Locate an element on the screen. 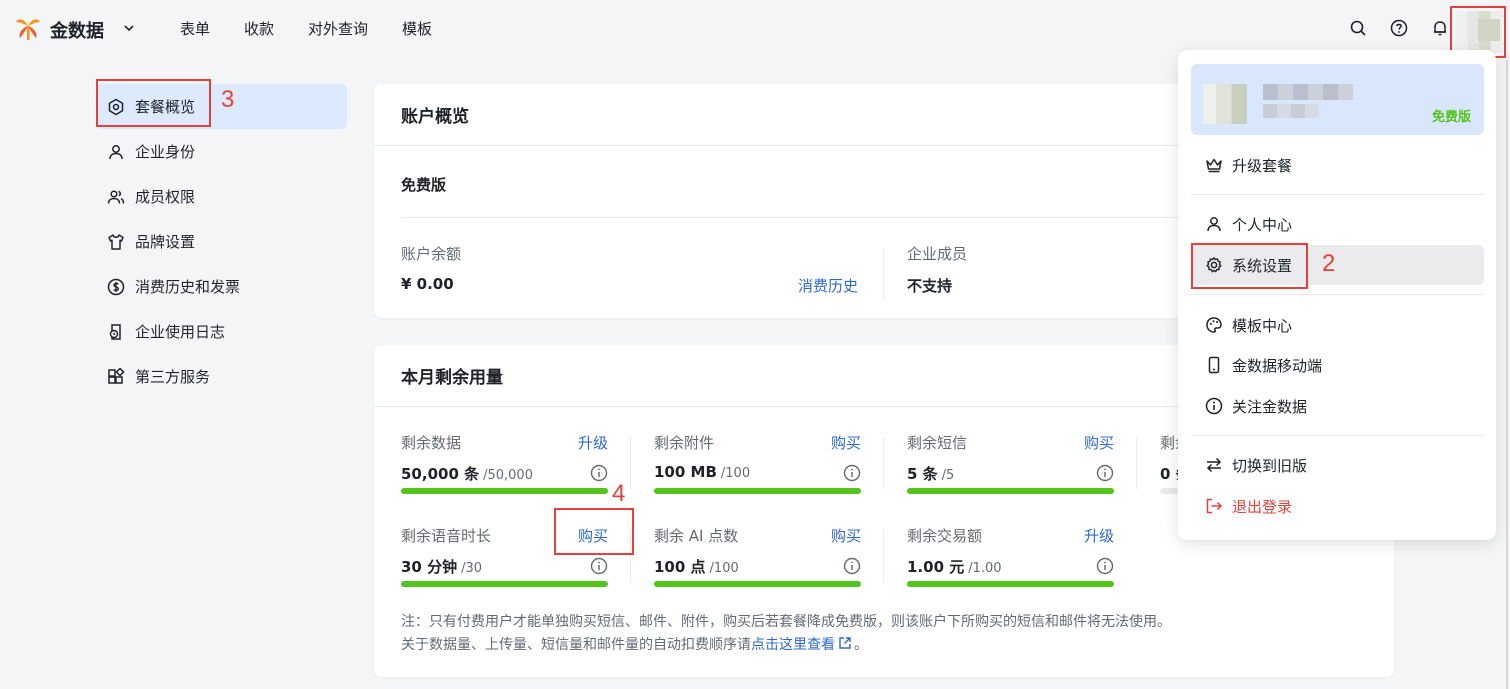  annotation-3: 3 is located at coordinates (228, 99).